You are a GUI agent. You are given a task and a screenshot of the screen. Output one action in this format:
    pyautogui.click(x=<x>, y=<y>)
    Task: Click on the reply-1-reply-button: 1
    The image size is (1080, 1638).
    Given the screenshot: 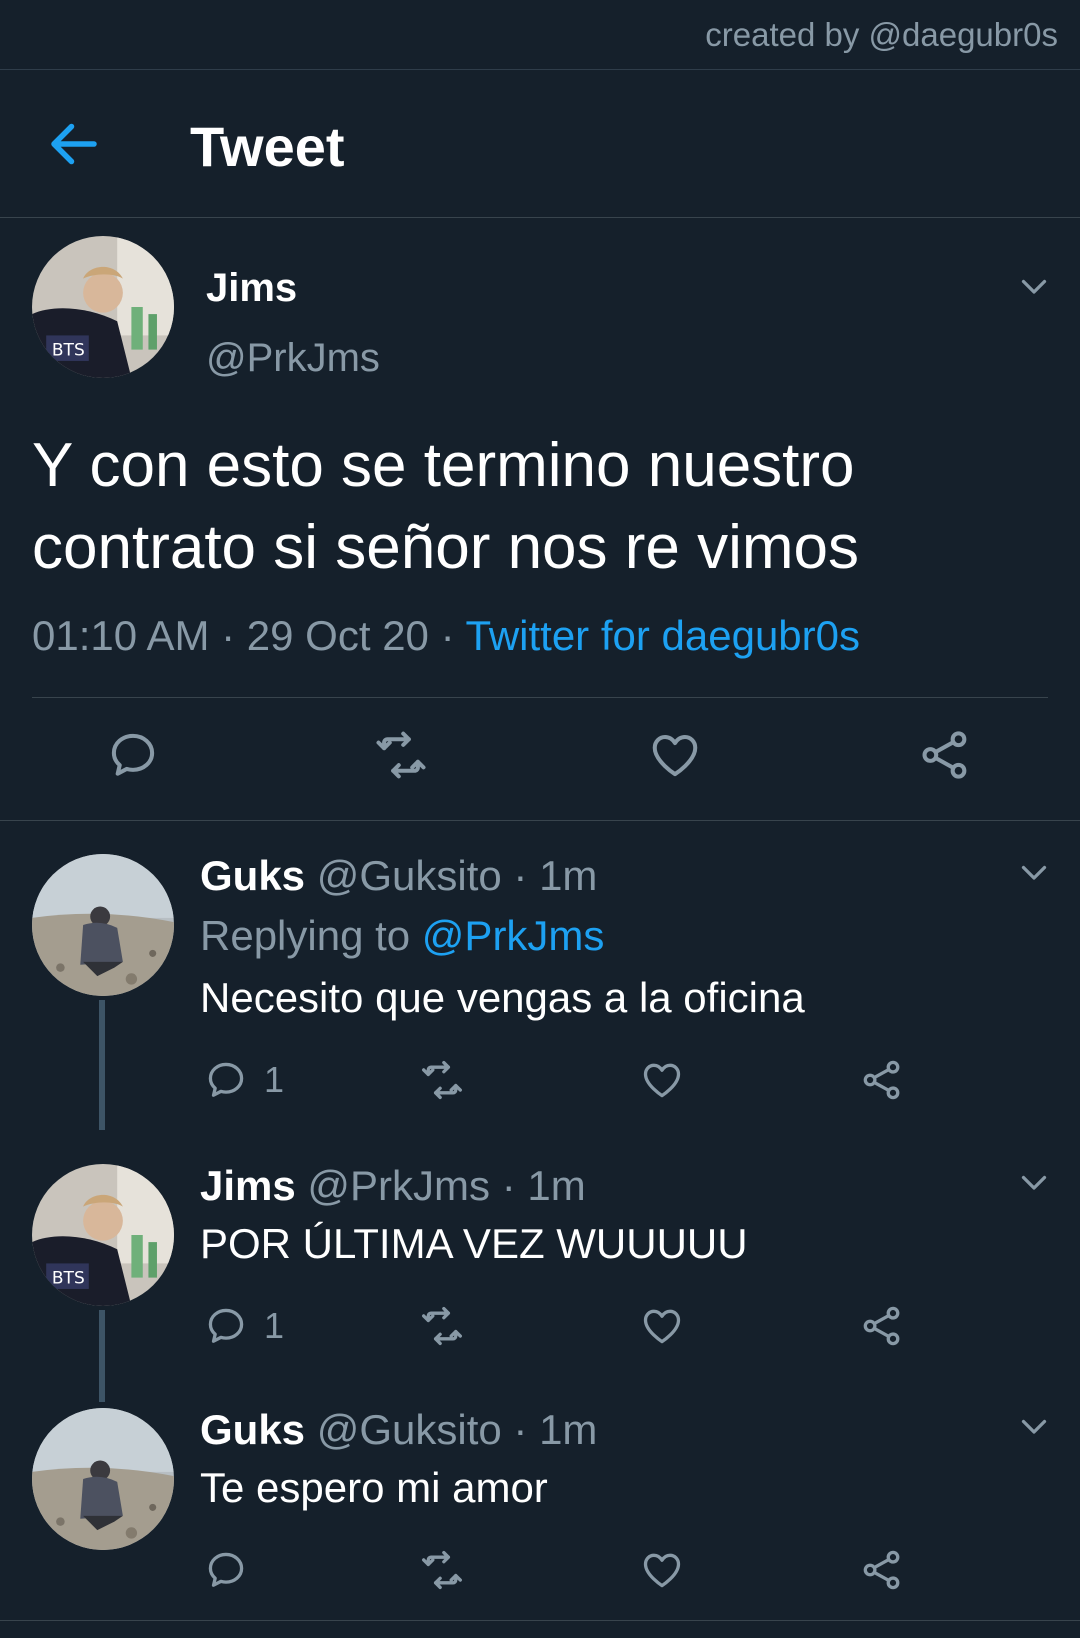 What is the action you would take?
    pyautogui.click(x=244, y=1080)
    